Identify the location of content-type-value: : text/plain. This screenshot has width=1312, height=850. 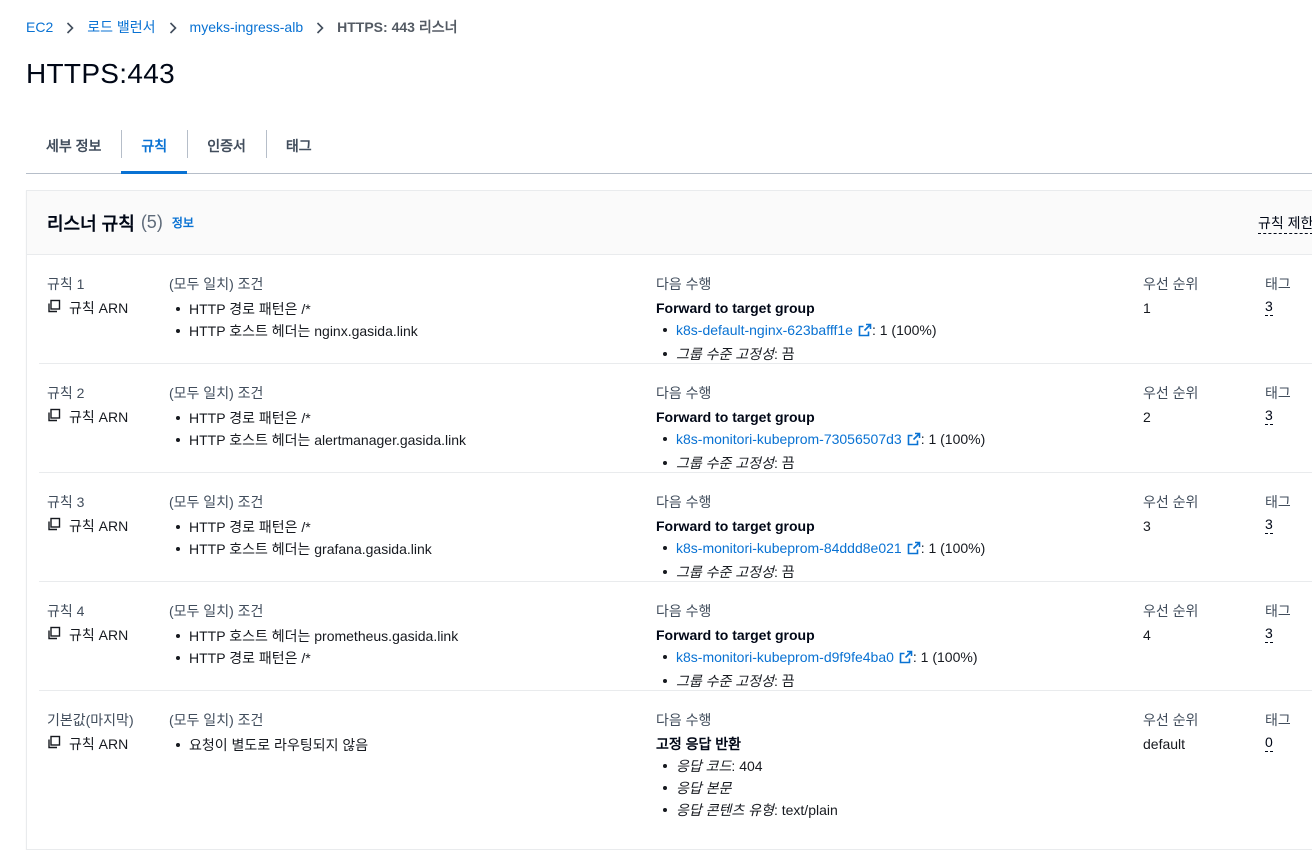
(805, 810).